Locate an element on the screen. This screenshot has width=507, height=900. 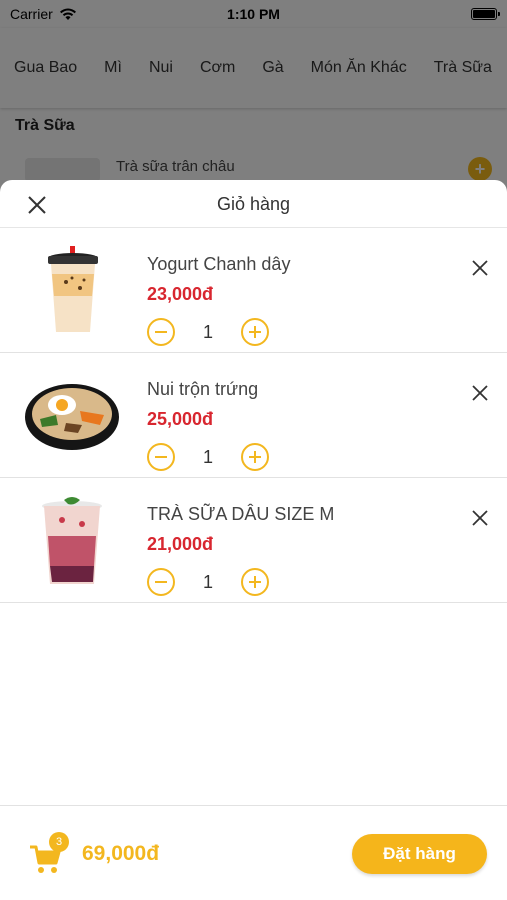
cart-item-name: Nui trộn trứng is located at coordinates (203, 389).